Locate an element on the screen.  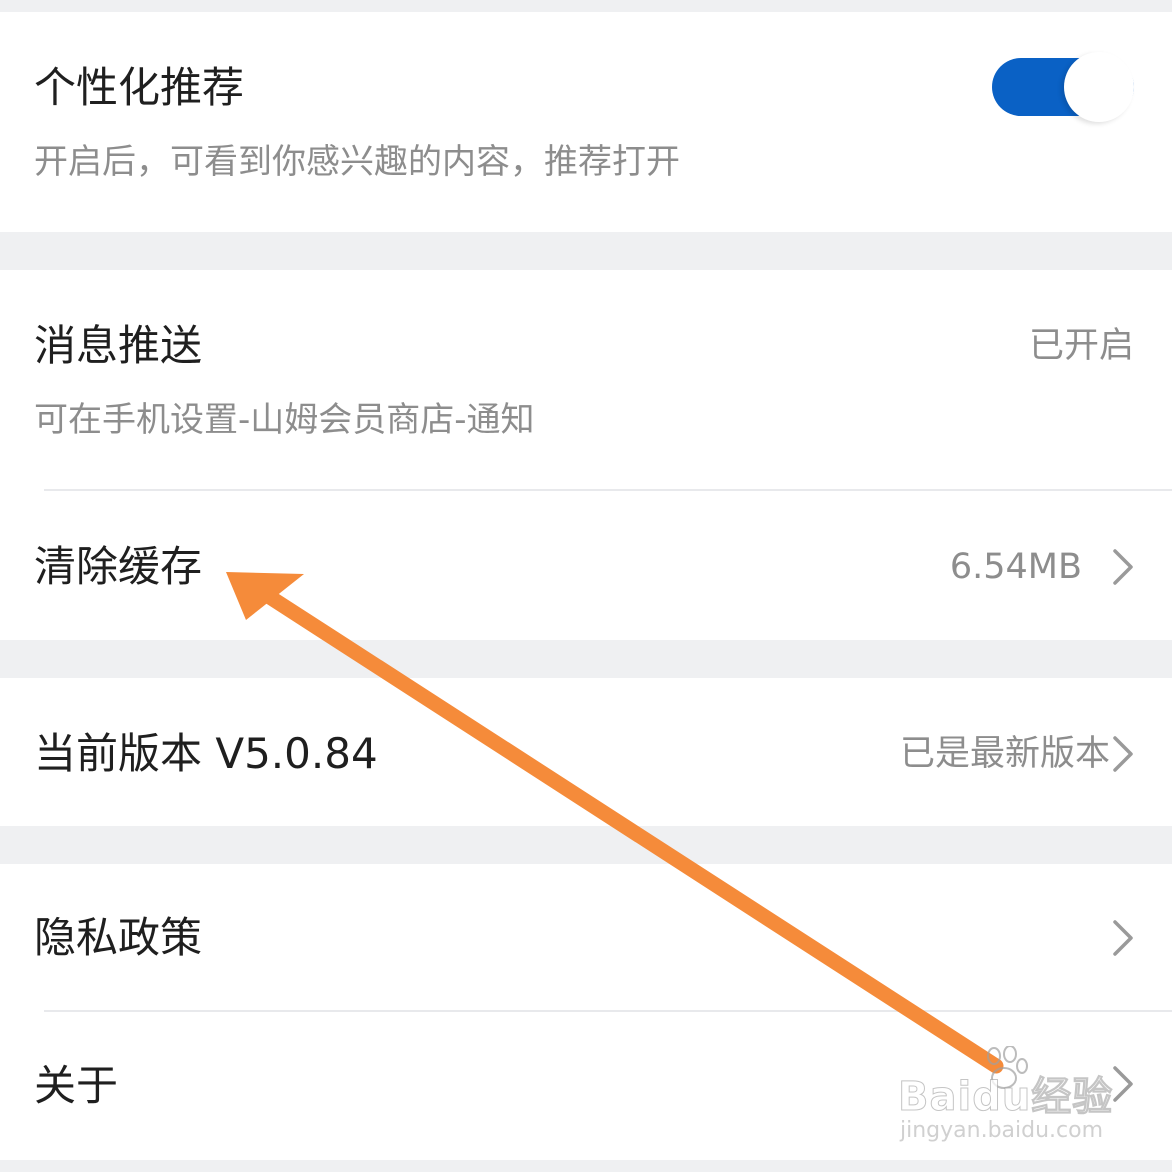
about-title: 关于 is located at coordinates (76, 1085).